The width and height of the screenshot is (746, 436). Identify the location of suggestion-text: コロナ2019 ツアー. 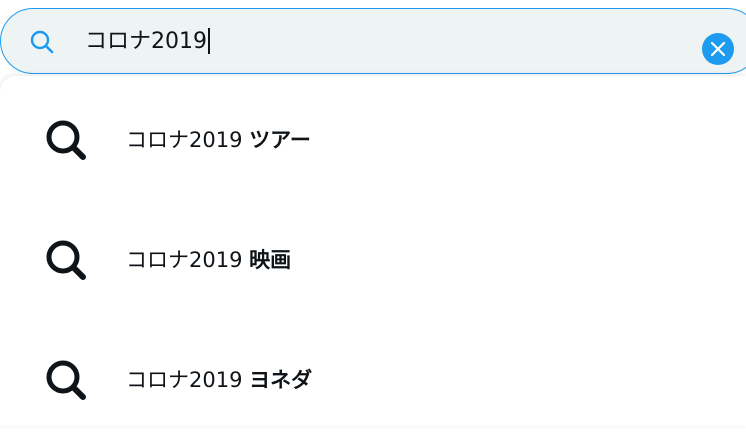
(218, 140).